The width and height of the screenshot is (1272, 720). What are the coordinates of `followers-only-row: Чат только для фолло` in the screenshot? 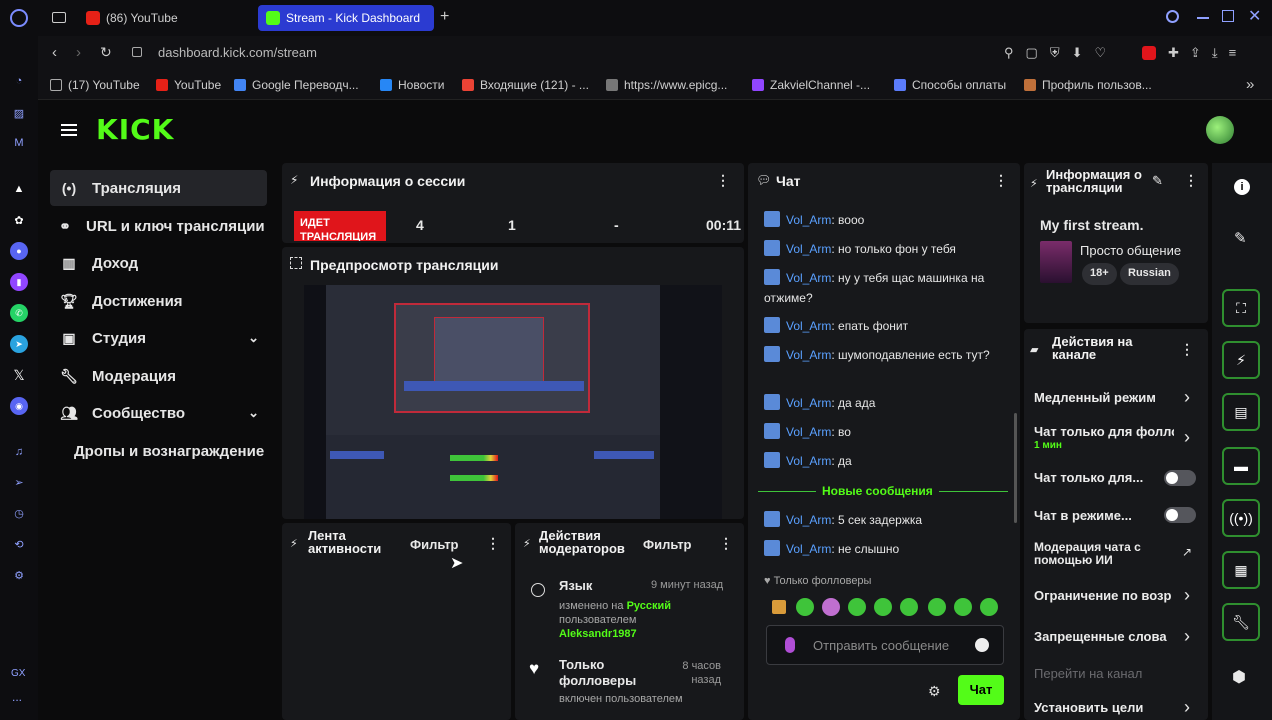 It's located at (1104, 431).